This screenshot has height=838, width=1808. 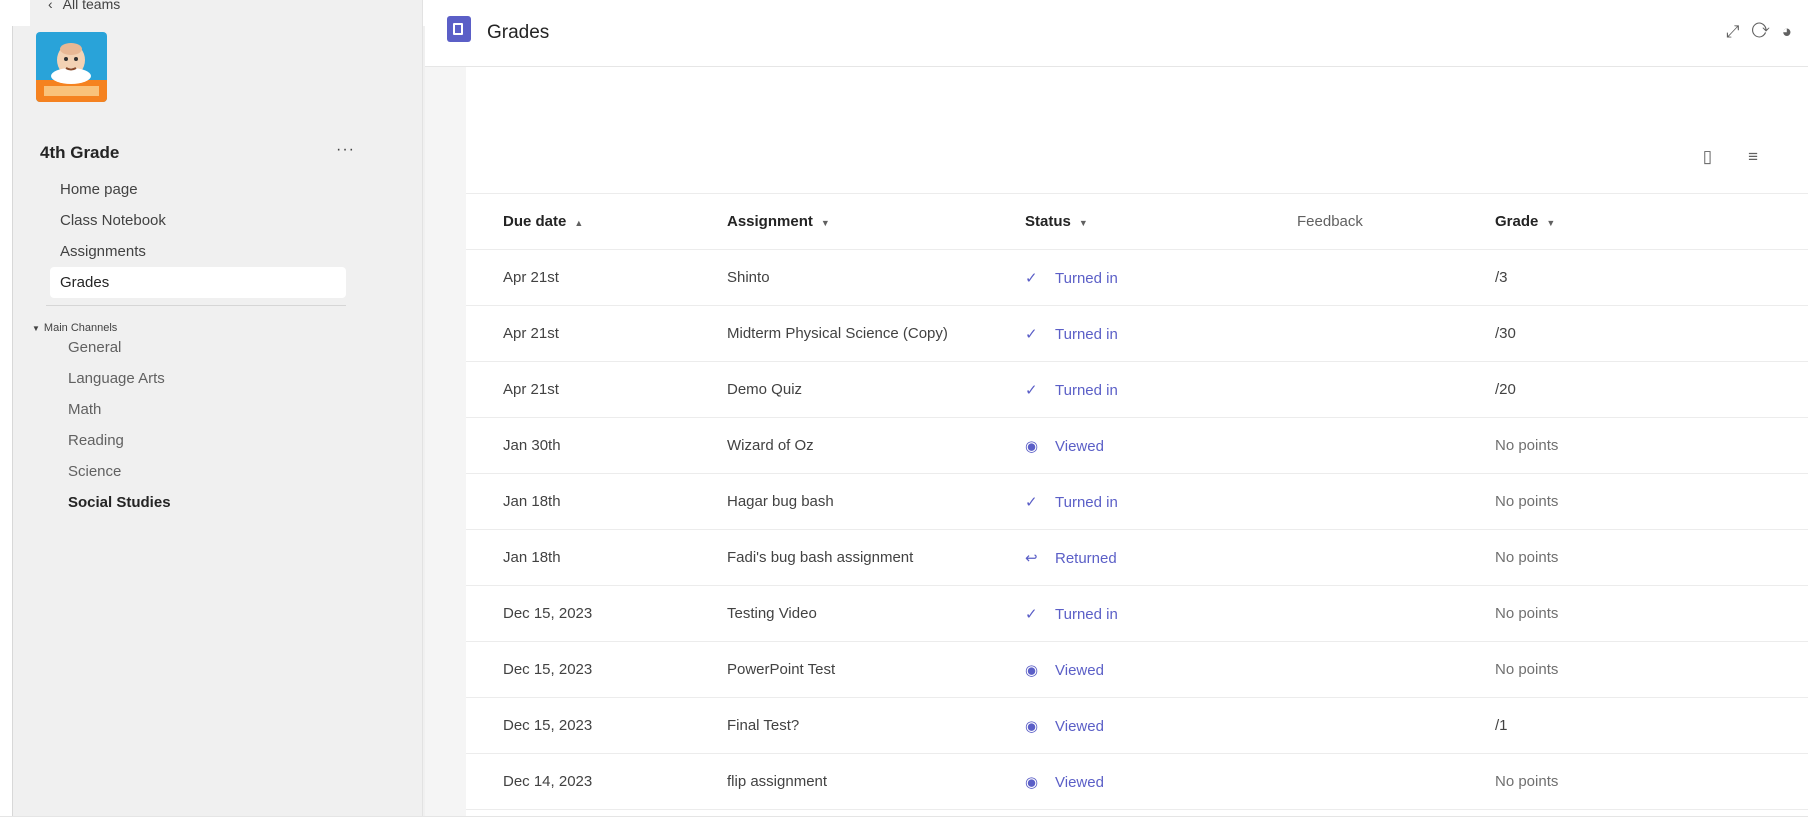 What do you see at coordinates (876, 501) in the screenshot?
I see `assignment-cell: Hagar bug bash` at bounding box center [876, 501].